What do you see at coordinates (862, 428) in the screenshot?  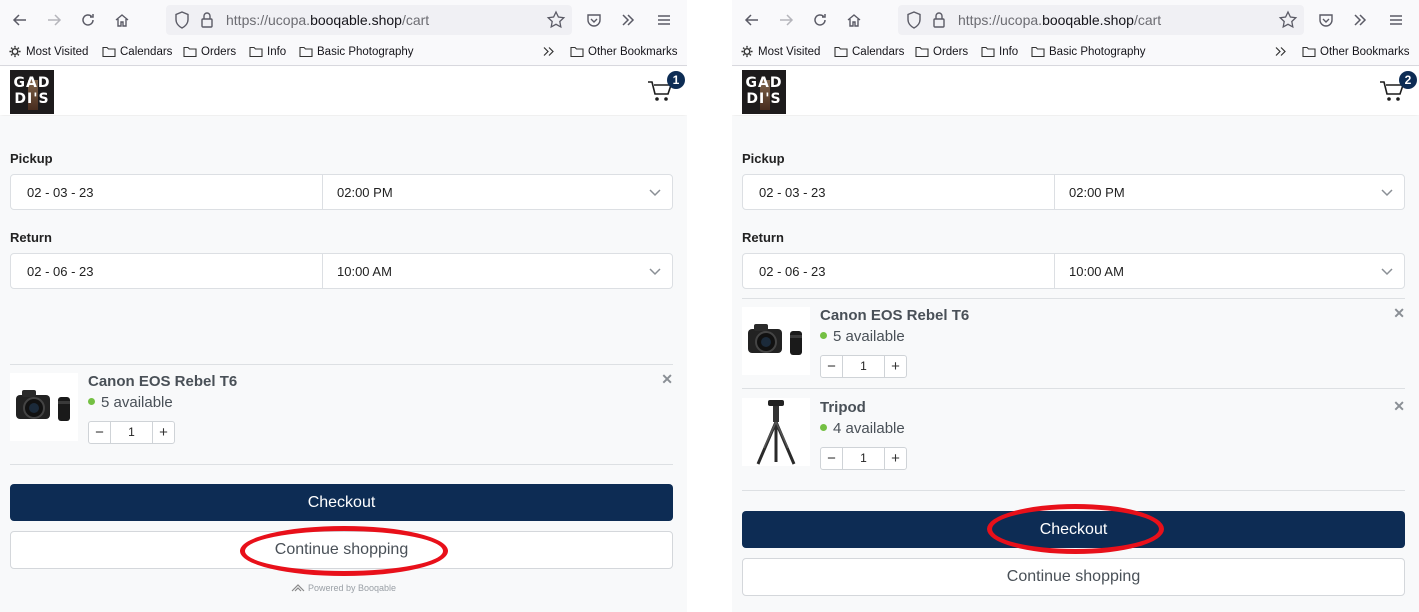 I see `item-availability: 4 available` at bounding box center [862, 428].